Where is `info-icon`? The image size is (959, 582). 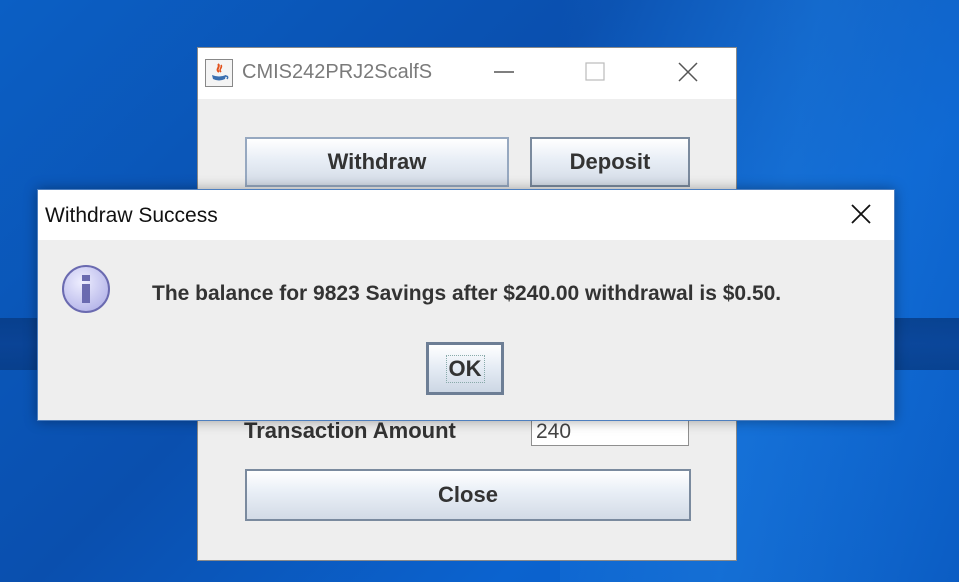
info-icon is located at coordinates (86, 289).